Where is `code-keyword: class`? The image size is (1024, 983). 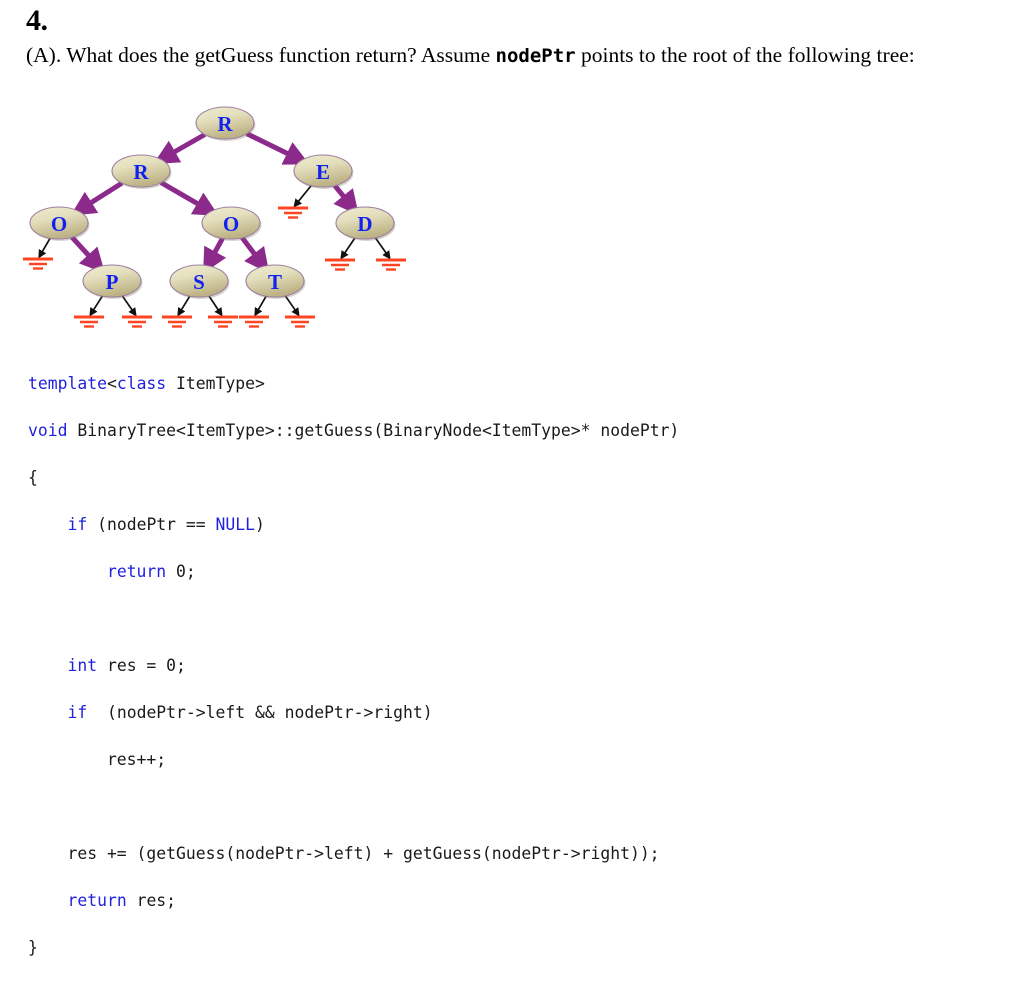
code-keyword: class is located at coordinates (141, 384).